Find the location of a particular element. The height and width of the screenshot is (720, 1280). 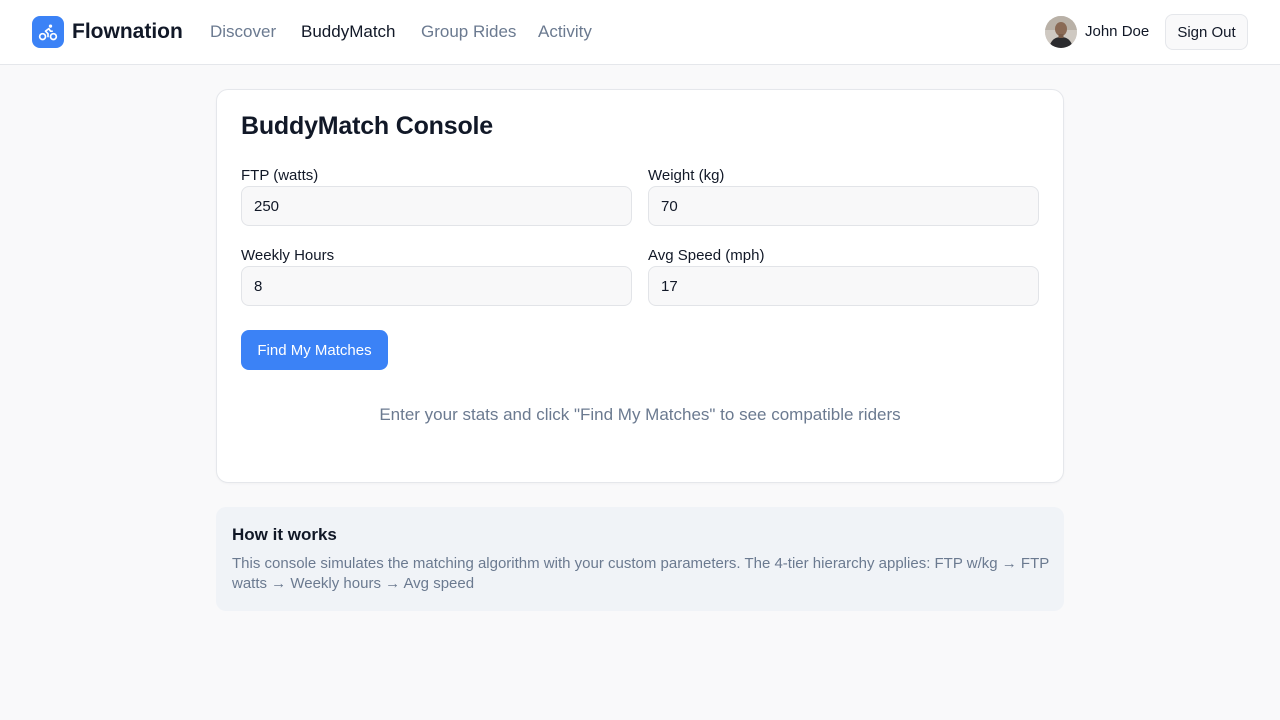

avg-speed-input is located at coordinates (843, 286).